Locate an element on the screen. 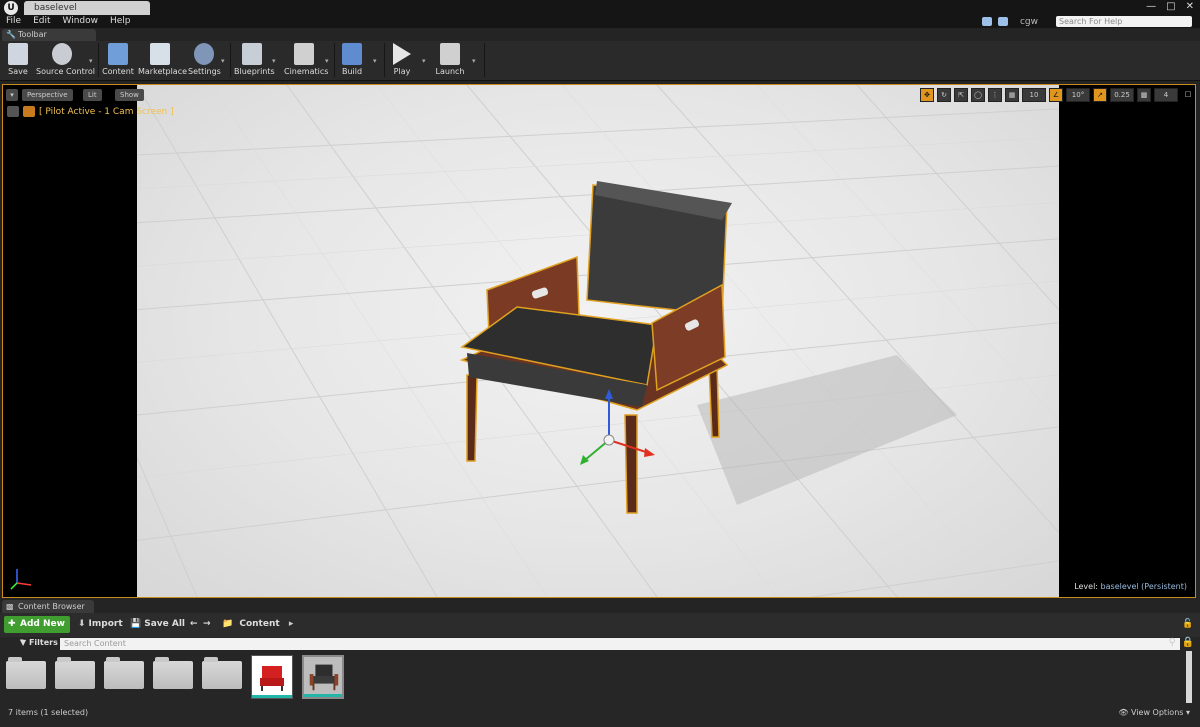  asset-thumbnail-red-chair is located at coordinates (272, 677).